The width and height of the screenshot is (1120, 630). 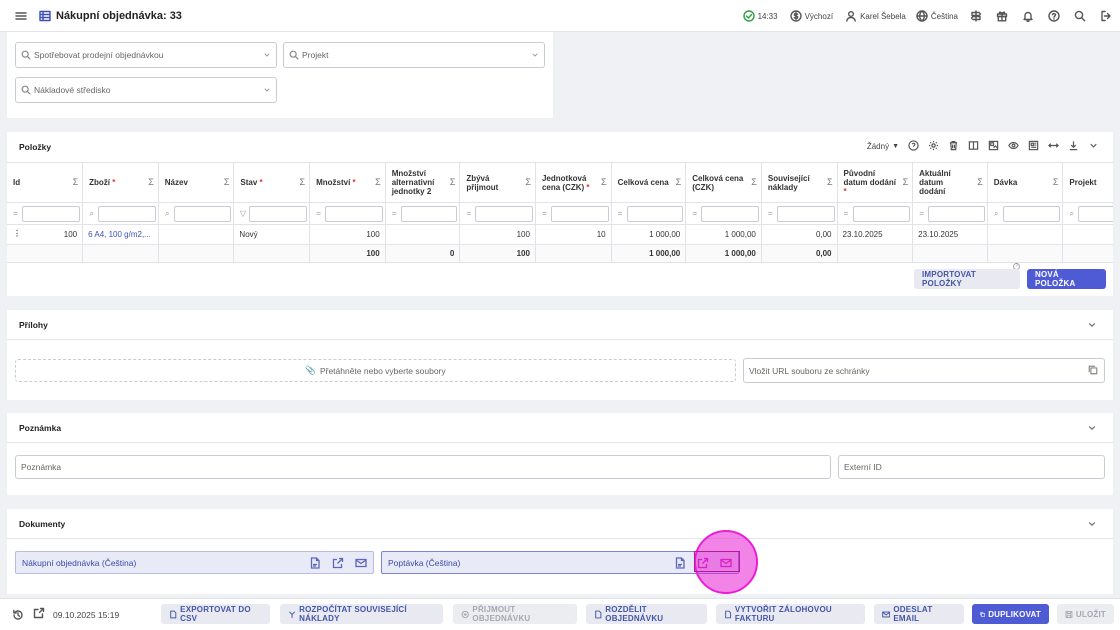 I want to click on cell-current-date: 23.10.2025, so click(x=950, y=234).